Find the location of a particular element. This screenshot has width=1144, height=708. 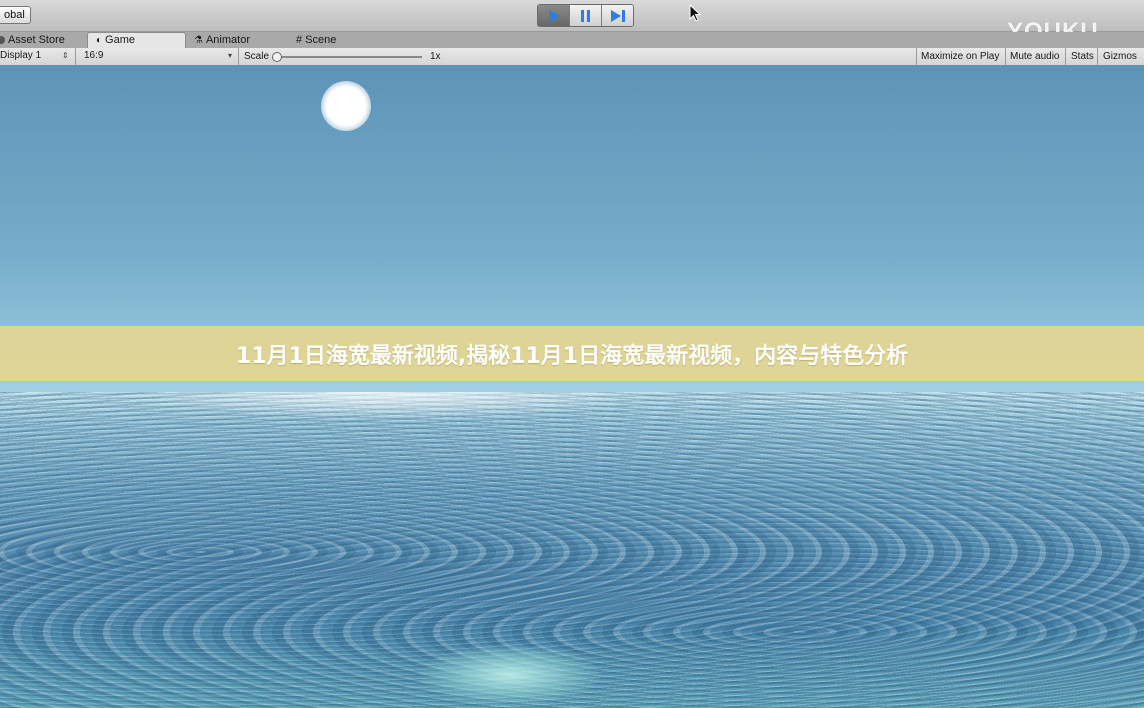

tab-label: Animator is located at coordinates (227, 39).